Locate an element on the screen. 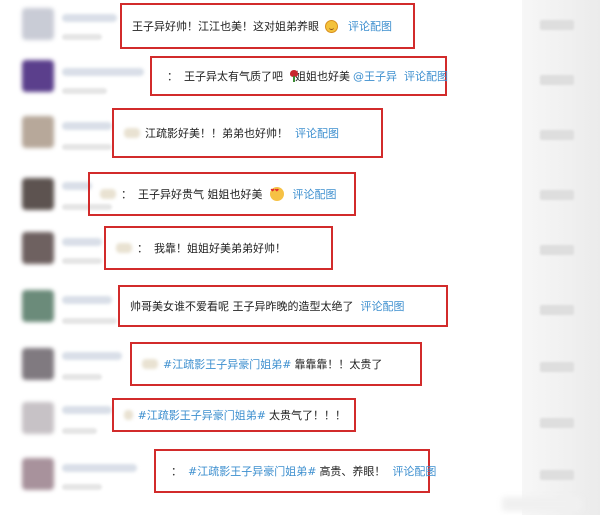  comment-text: 靠靠靠！！太贵了 is located at coordinates (338, 364).